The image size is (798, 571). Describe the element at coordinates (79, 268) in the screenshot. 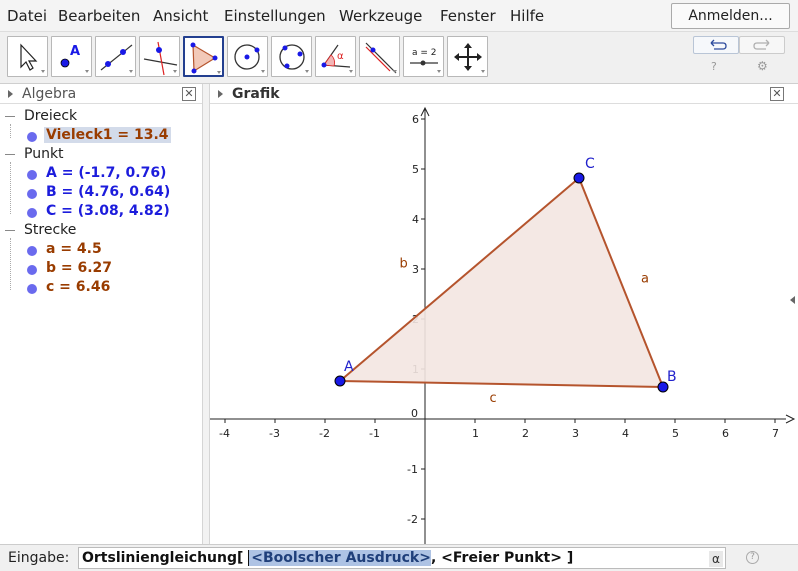

I see `object-segment-b: b = 6.27` at that location.